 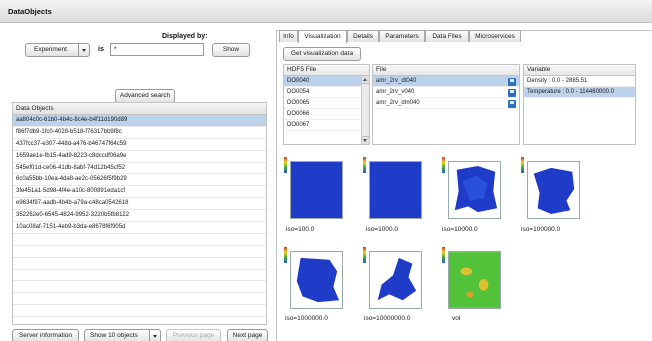 What do you see at coordinates (396, 81) in the screenshot?
I see `file-name: amr_2rv_dt040` at bounding box center [396, 81].